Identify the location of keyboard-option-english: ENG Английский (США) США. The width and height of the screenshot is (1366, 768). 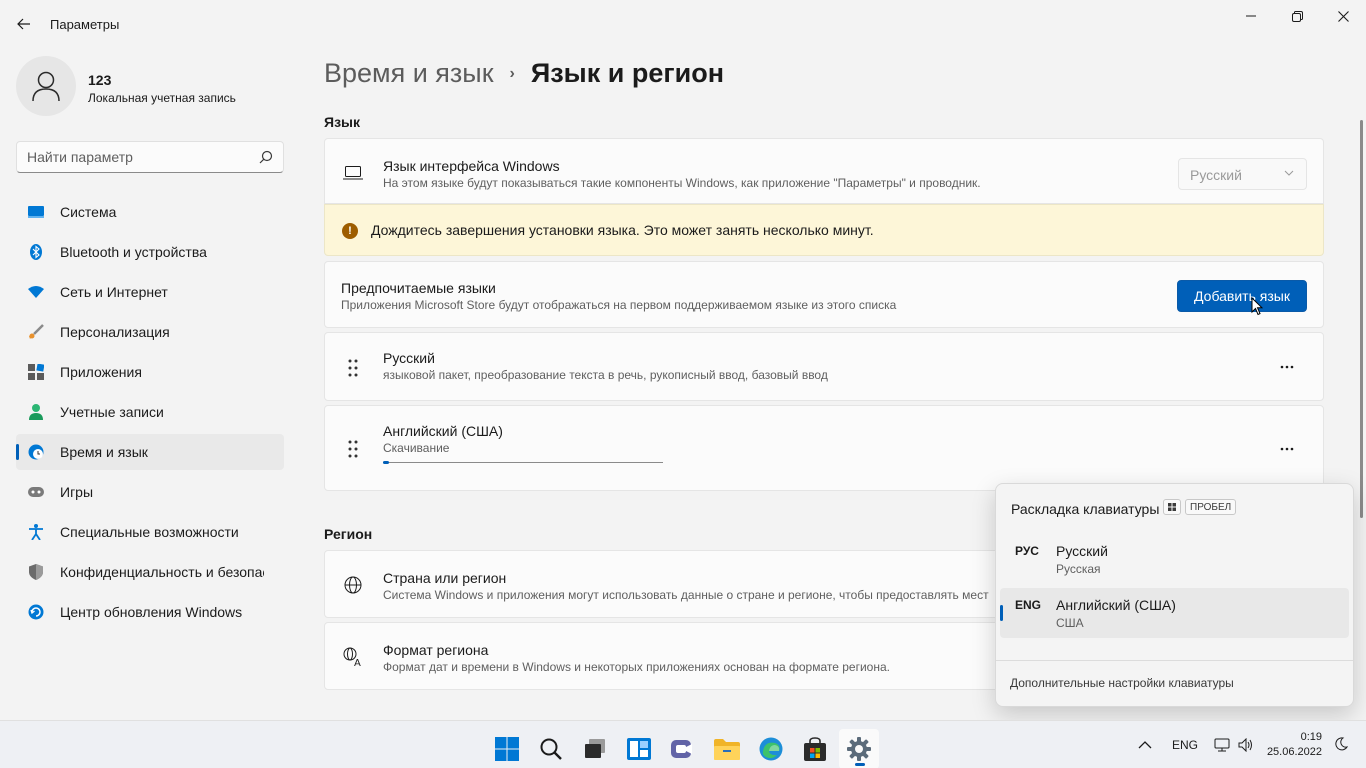
(1174, 613).